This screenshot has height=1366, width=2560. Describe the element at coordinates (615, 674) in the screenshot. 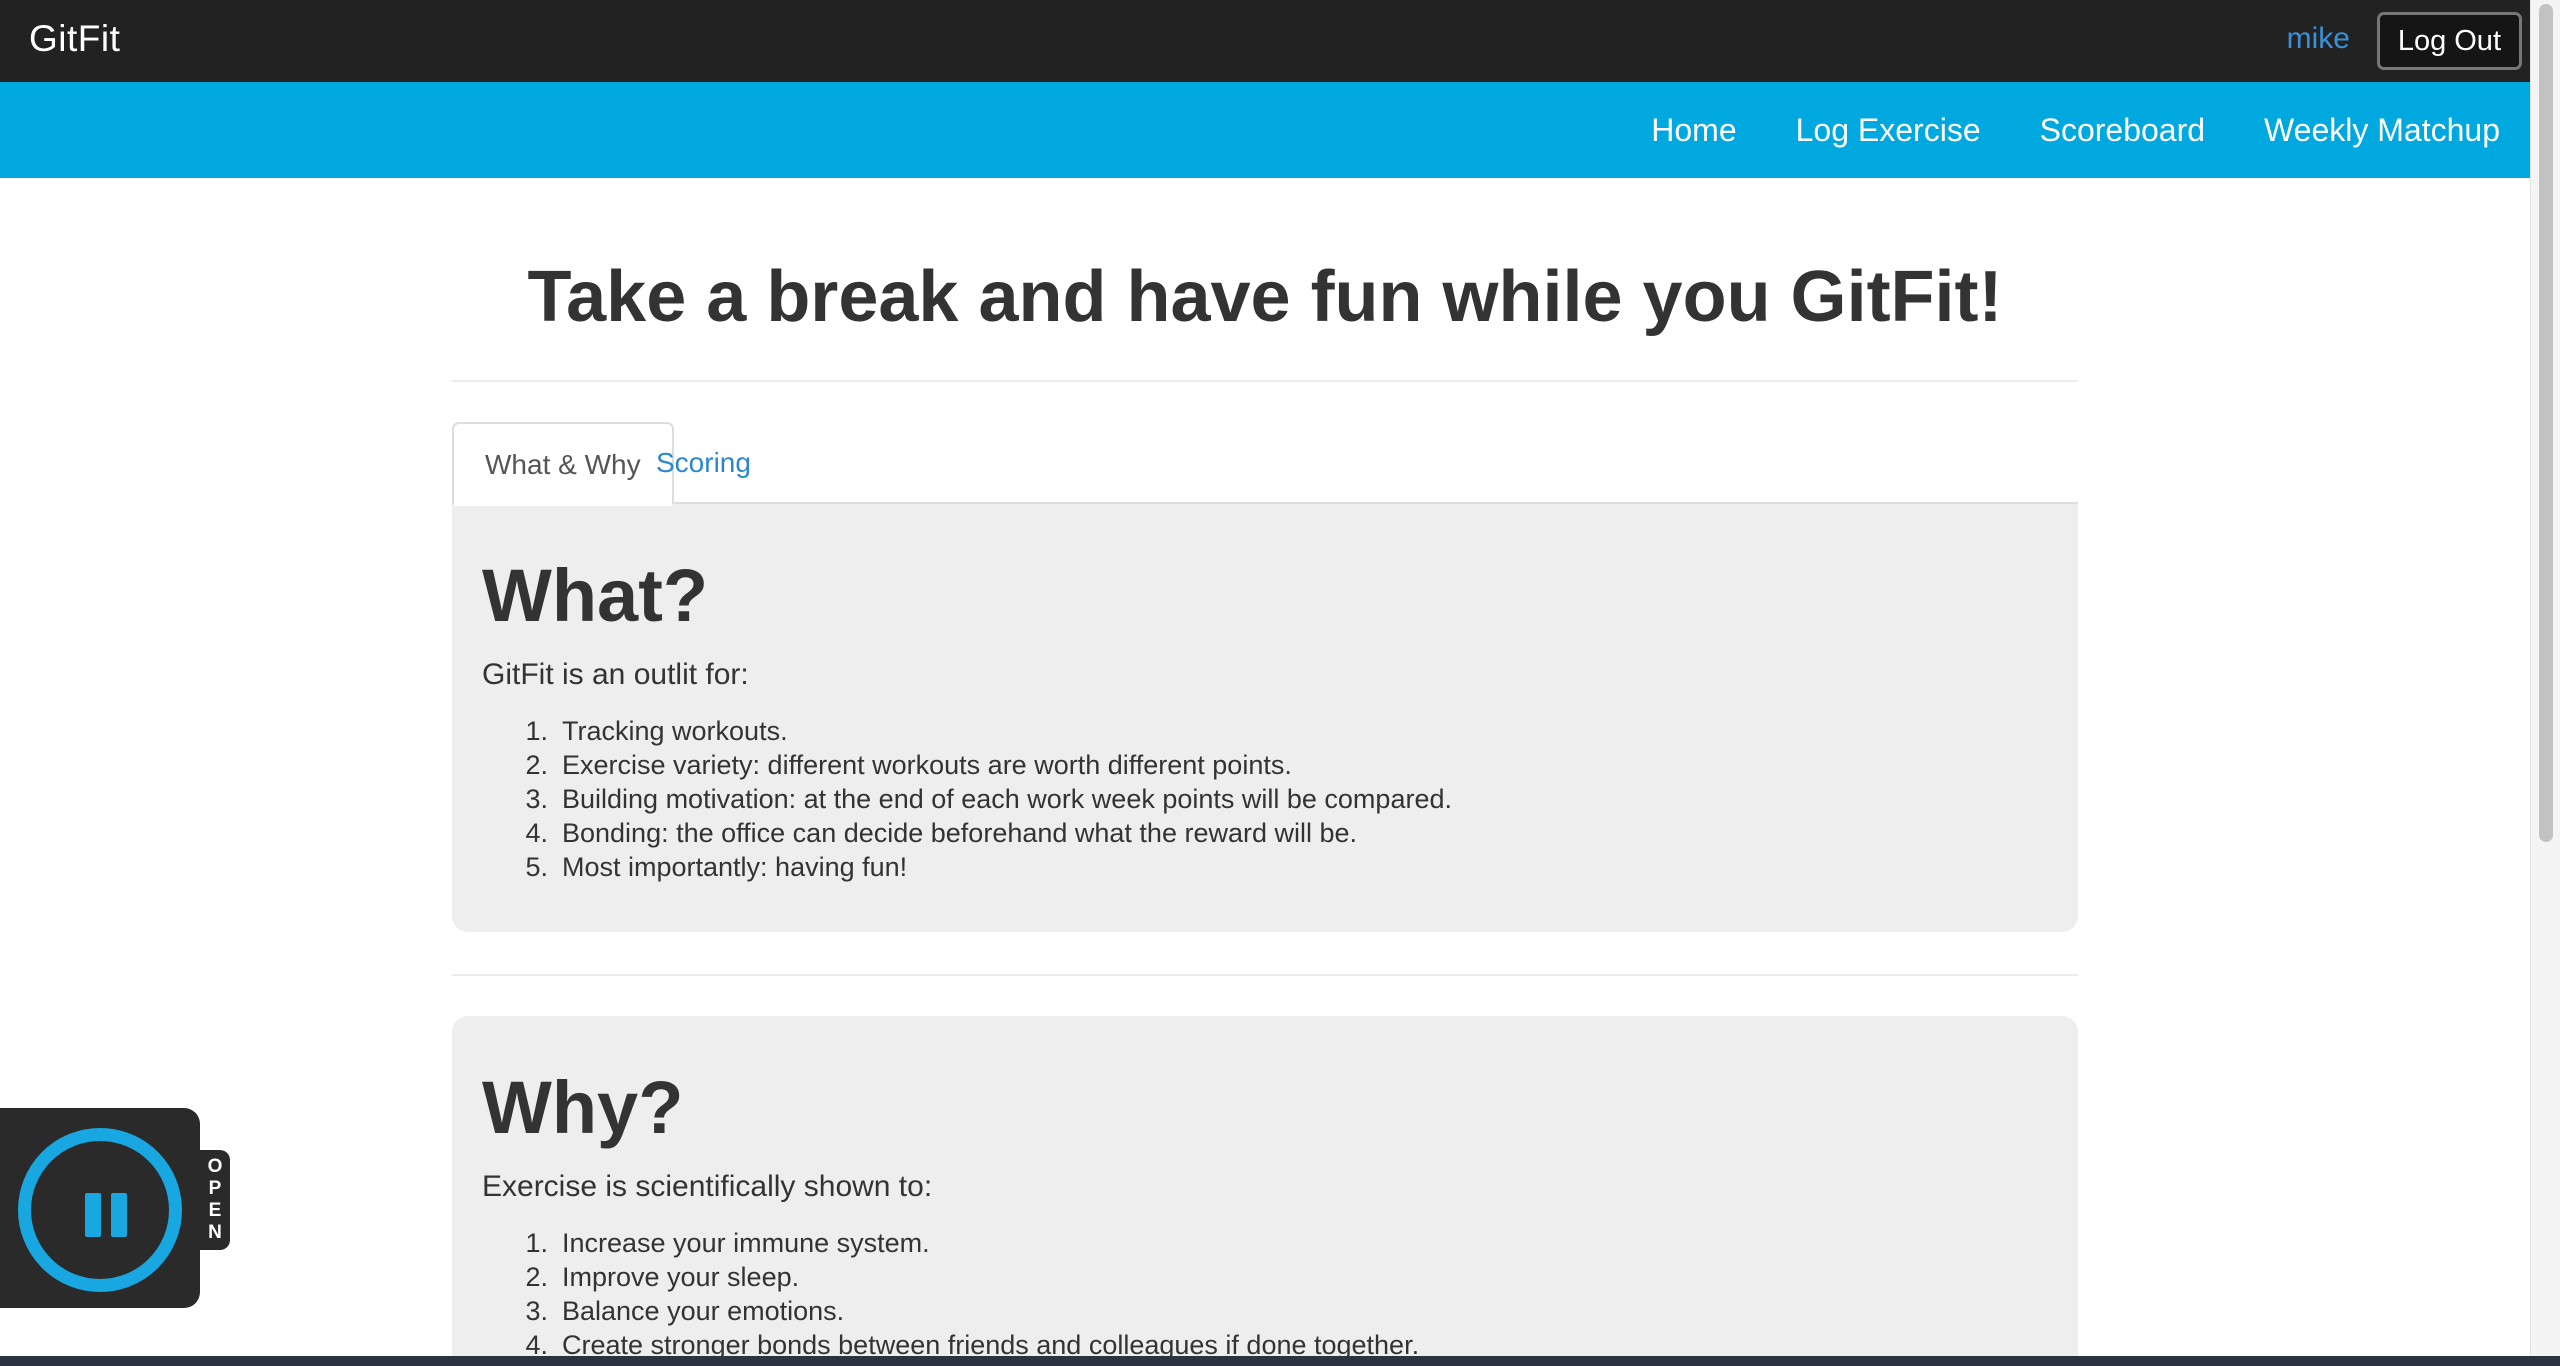

I see `what-lead: GitFit is an outlit for:` at that location.